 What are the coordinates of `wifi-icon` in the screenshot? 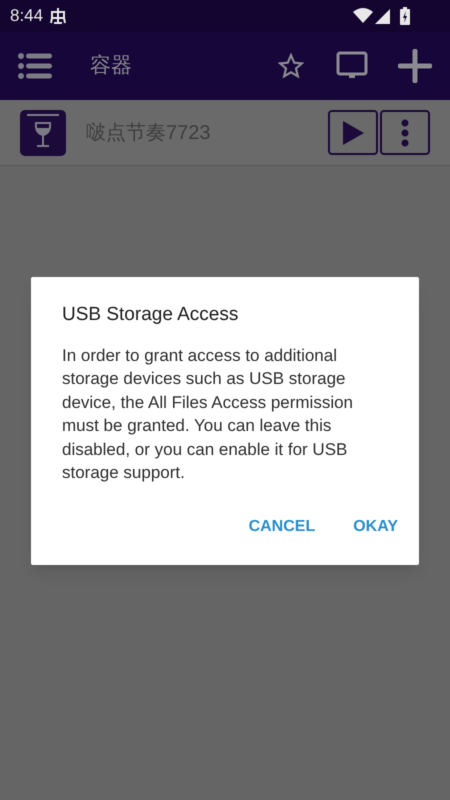 It's located at (363, 16).